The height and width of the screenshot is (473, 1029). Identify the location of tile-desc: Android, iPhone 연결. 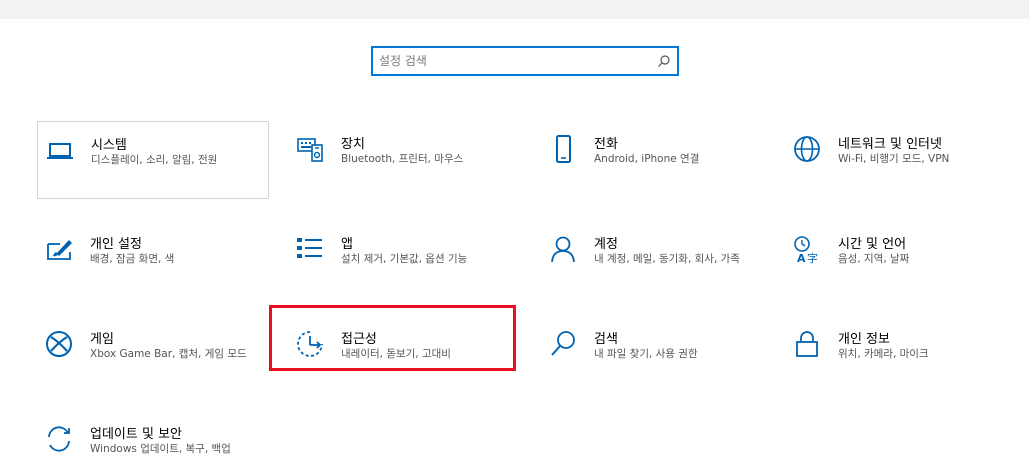
(647, 159).